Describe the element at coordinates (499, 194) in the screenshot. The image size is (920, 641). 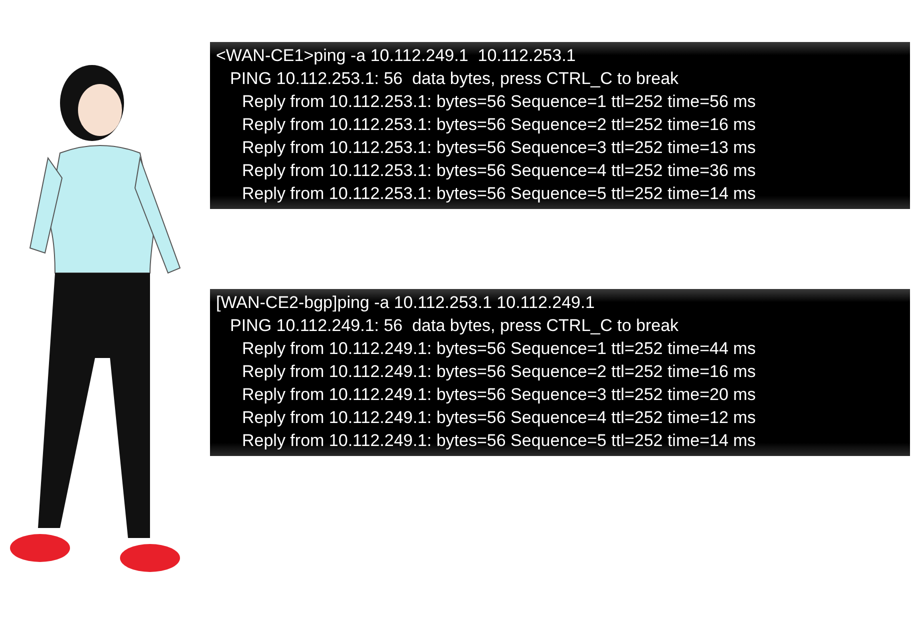
I see `reply-line: Reply from 10.112.253.1: bytes=56 Sequence=5 ttl=252 time=14 ms` at that location.